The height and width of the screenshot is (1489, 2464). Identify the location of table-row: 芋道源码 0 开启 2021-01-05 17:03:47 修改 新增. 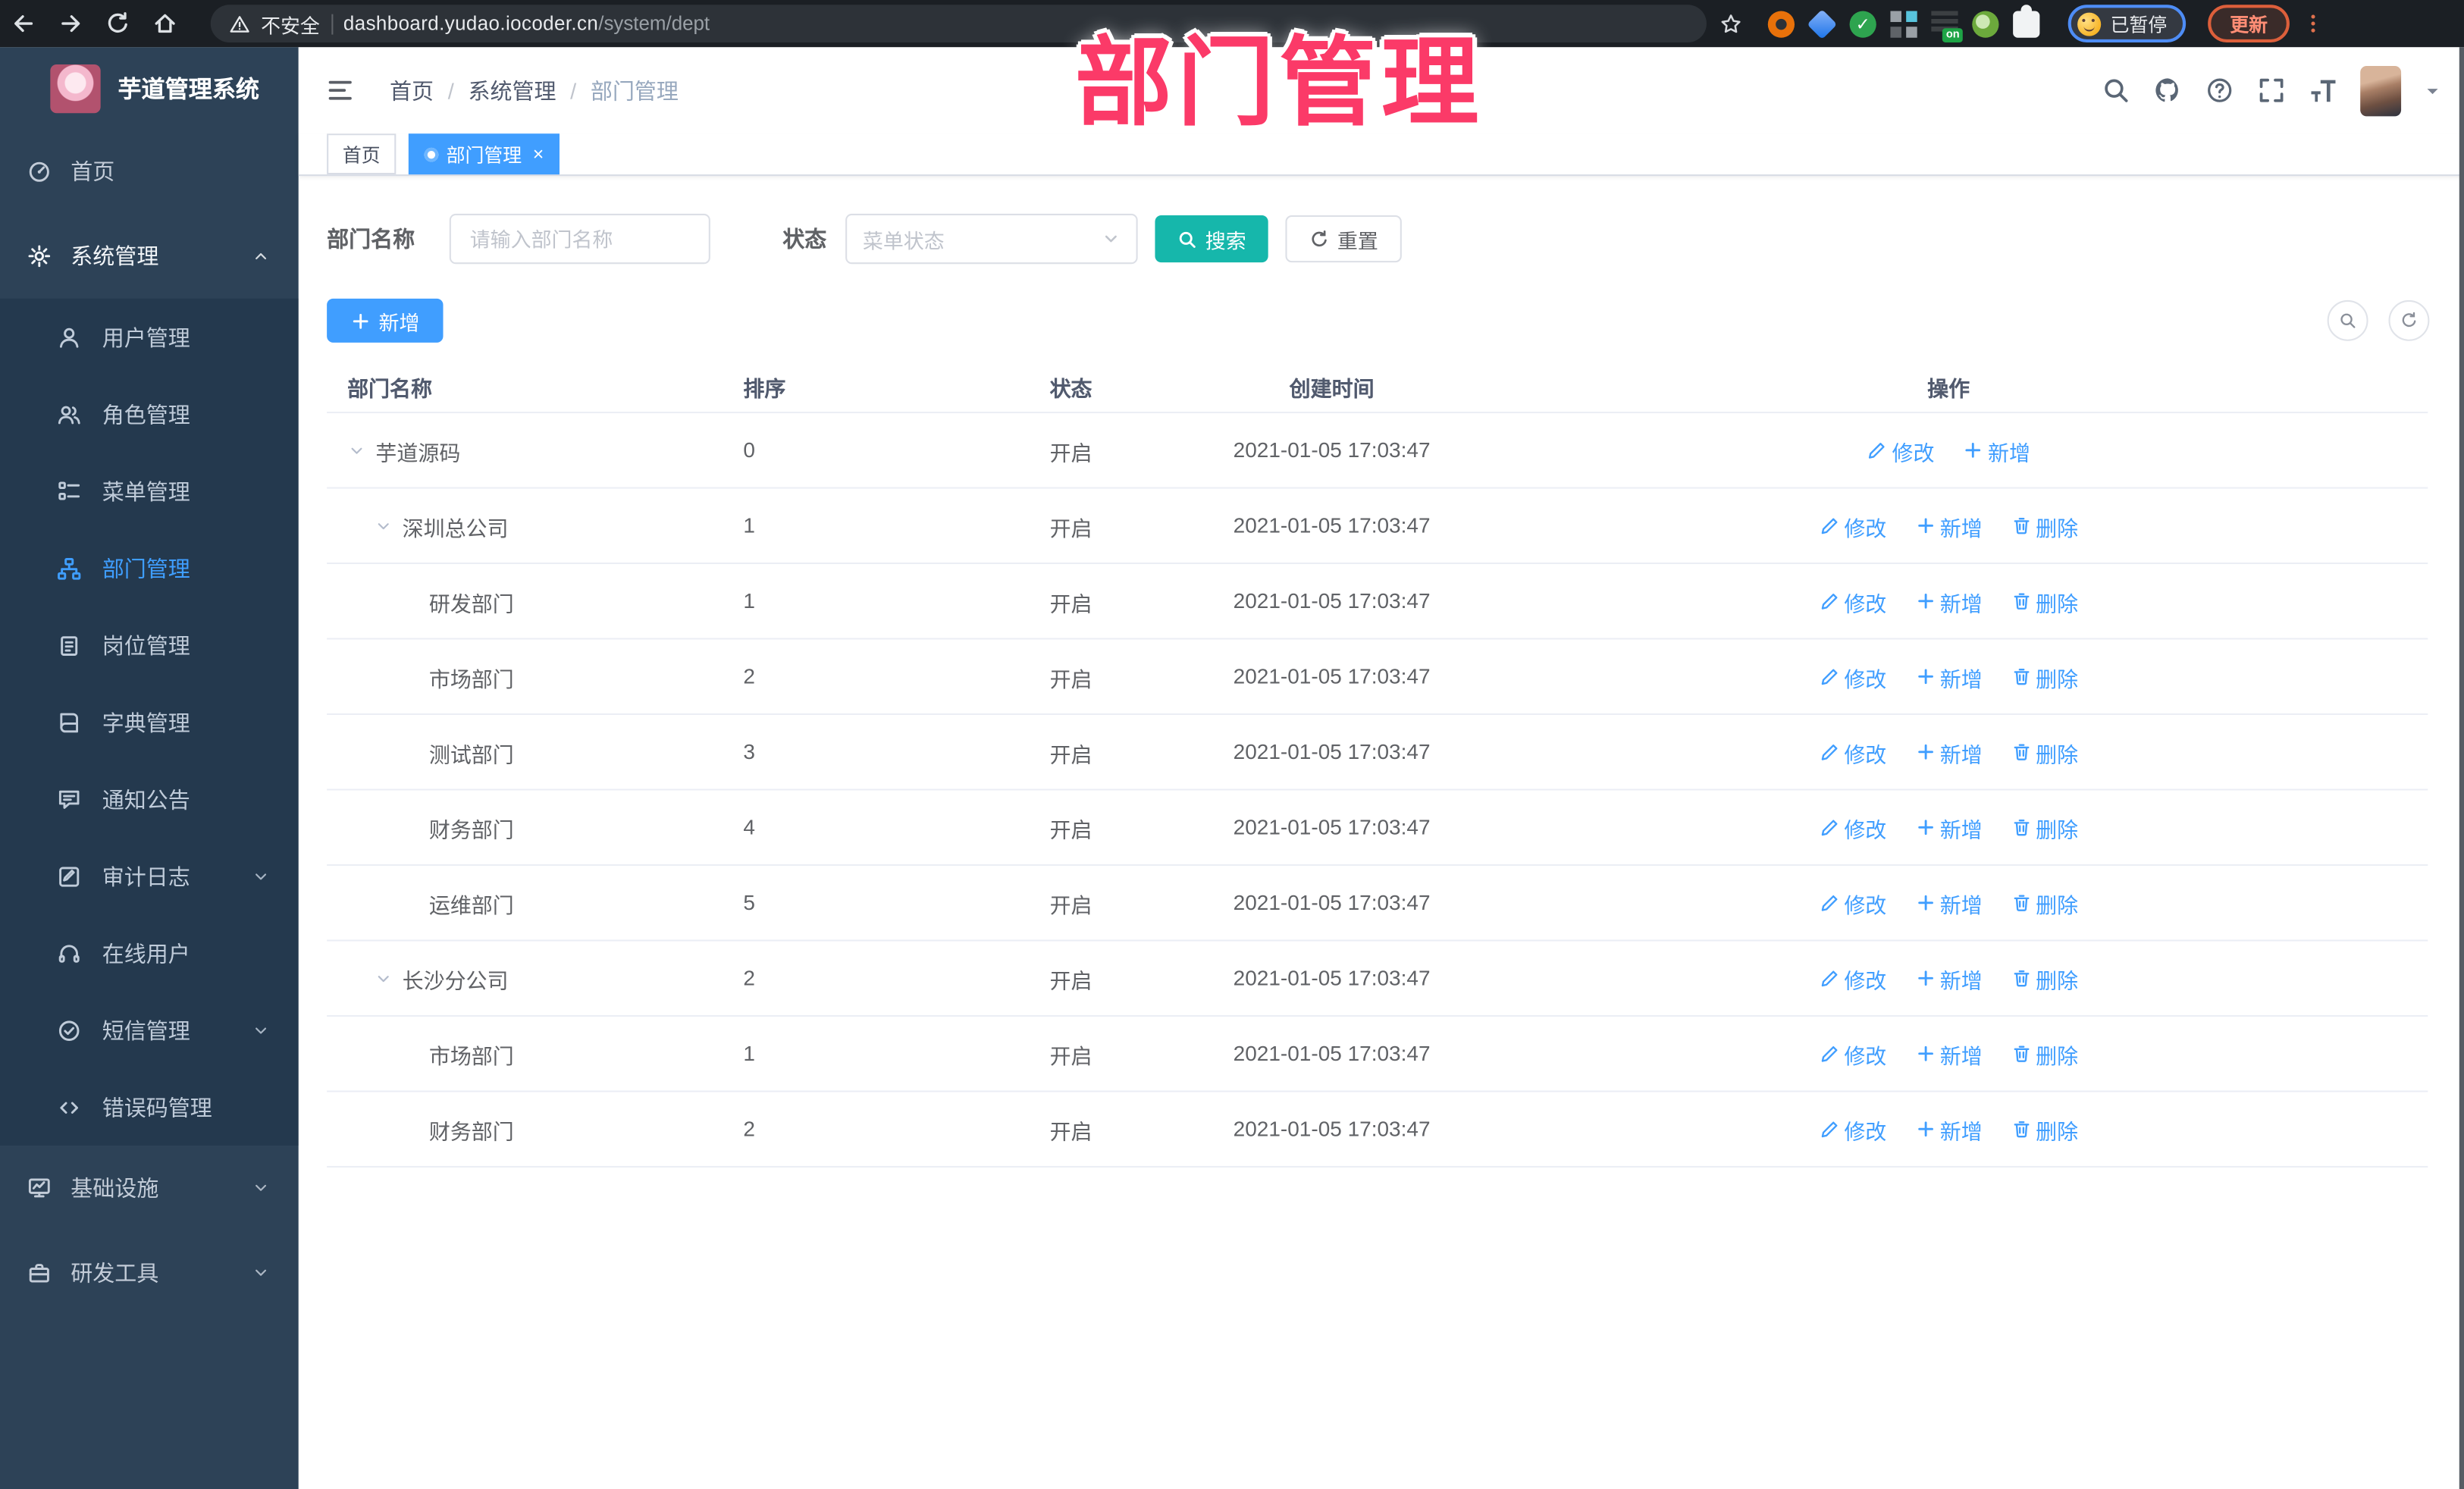
(1377, 451).